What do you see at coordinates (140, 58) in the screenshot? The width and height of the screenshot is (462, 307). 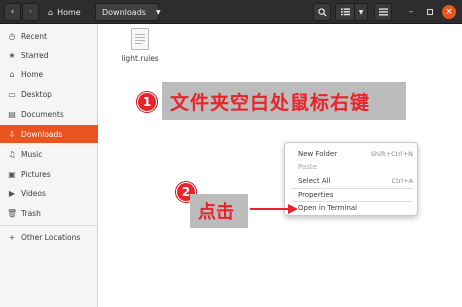 I see `file-name: light.rules` at bounding box center [140, 58].